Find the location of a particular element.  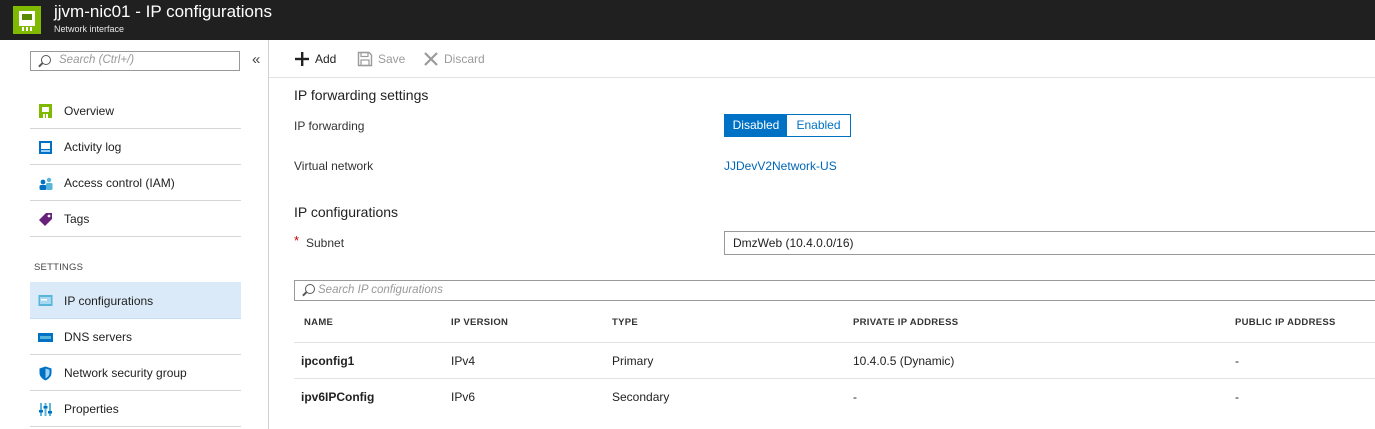

sidebar-item-tags: Tags is located at coordinates (135, 219).